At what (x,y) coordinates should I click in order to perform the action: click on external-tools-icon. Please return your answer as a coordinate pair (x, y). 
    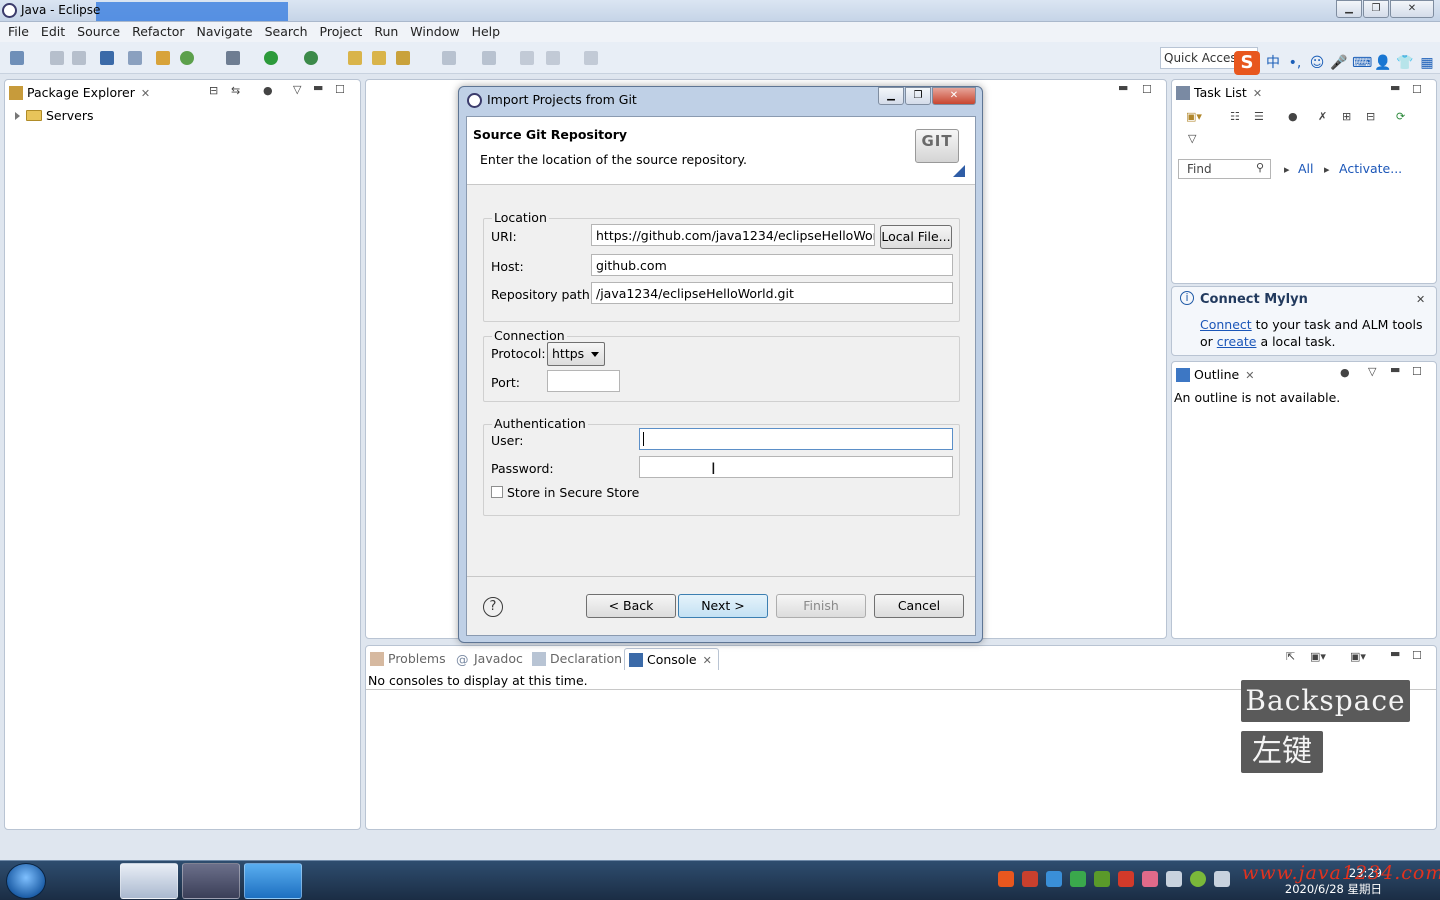
    Looking at the image, I should click on (311, 58).